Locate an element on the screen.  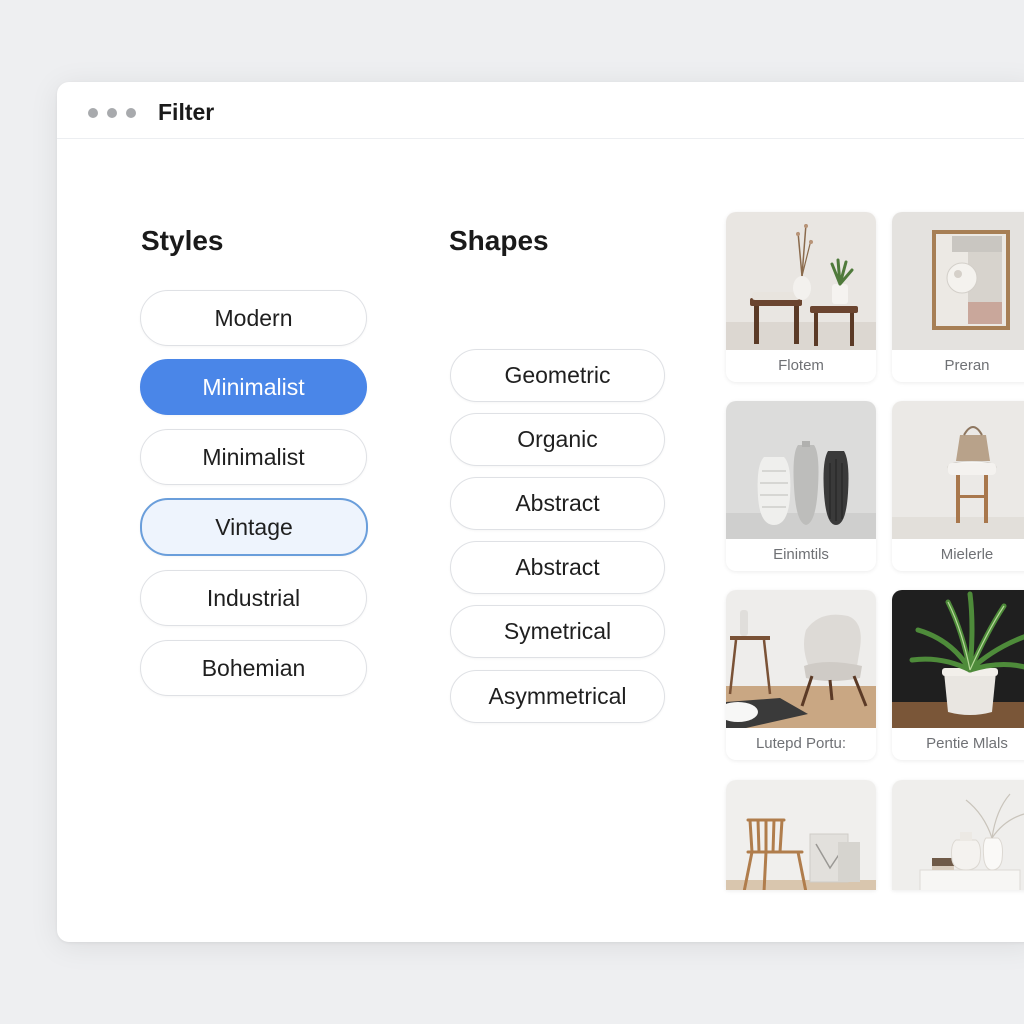
gallery-card: Einimtils is located at coordinates (801, 486).